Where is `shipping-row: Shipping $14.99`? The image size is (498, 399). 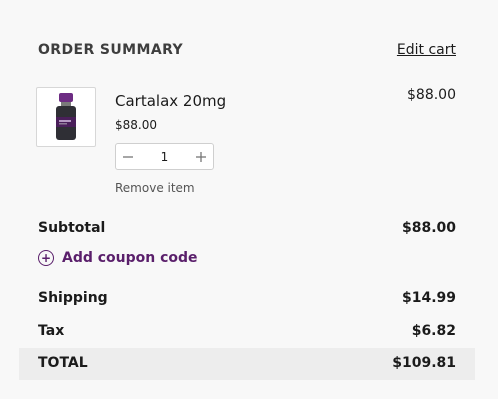
shipping-row: Shipping $14.99 is located at coordinates (247, 298).